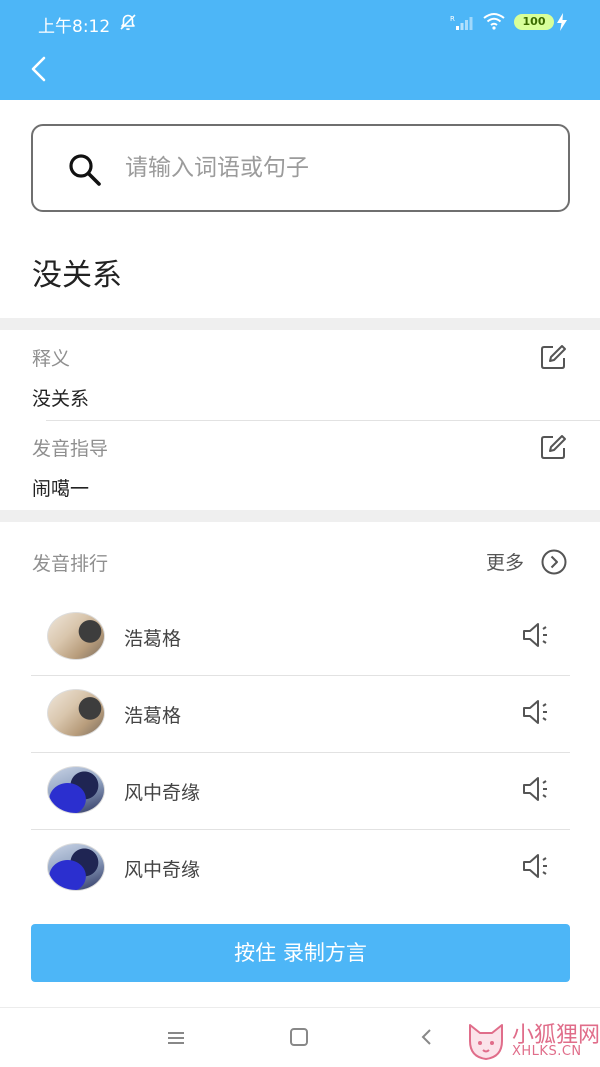 Image resolution: width=600 pixels, height=1067 pixels. What do you see at coordinates (300, 953) in the screenshot?
I see `record-dialect-button: 按住 录制方言` at bounding box center [300, 953].